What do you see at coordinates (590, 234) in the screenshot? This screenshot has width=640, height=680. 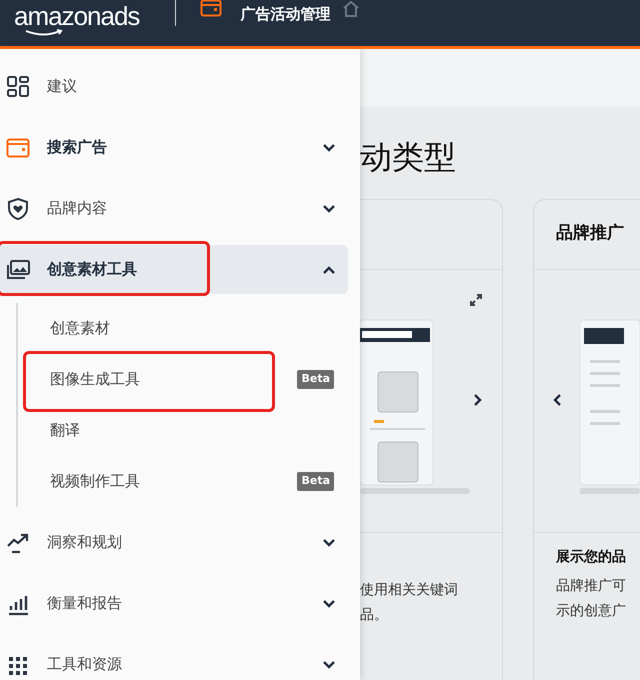 I see `card-title: 品牌推广` at bounding box center [590, 234].